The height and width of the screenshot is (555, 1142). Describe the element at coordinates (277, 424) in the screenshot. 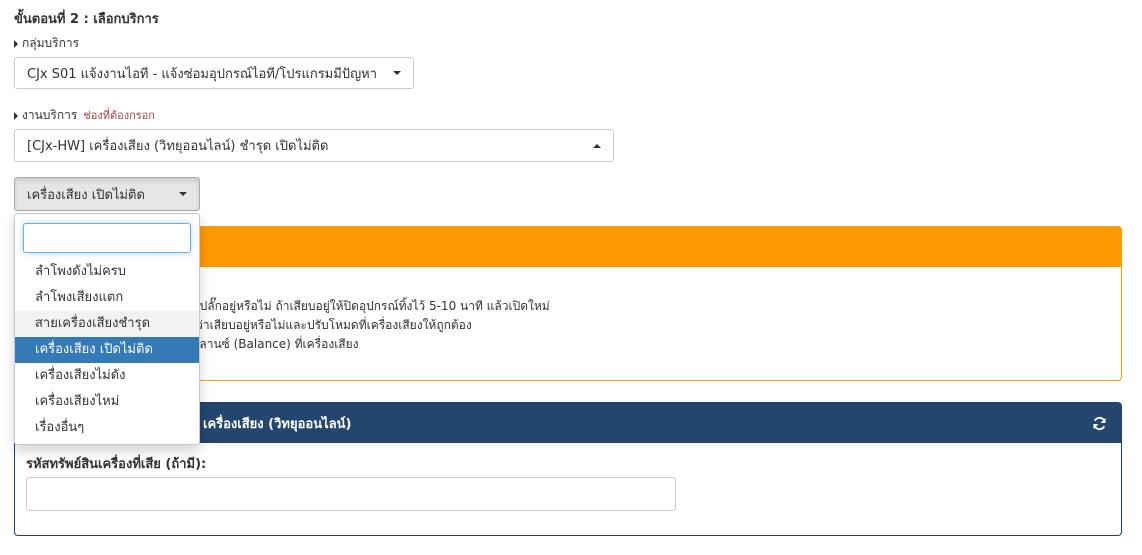

I see `info-panel-title: เครื่องเสียง (วิทยุออนไลน์)` at that location.